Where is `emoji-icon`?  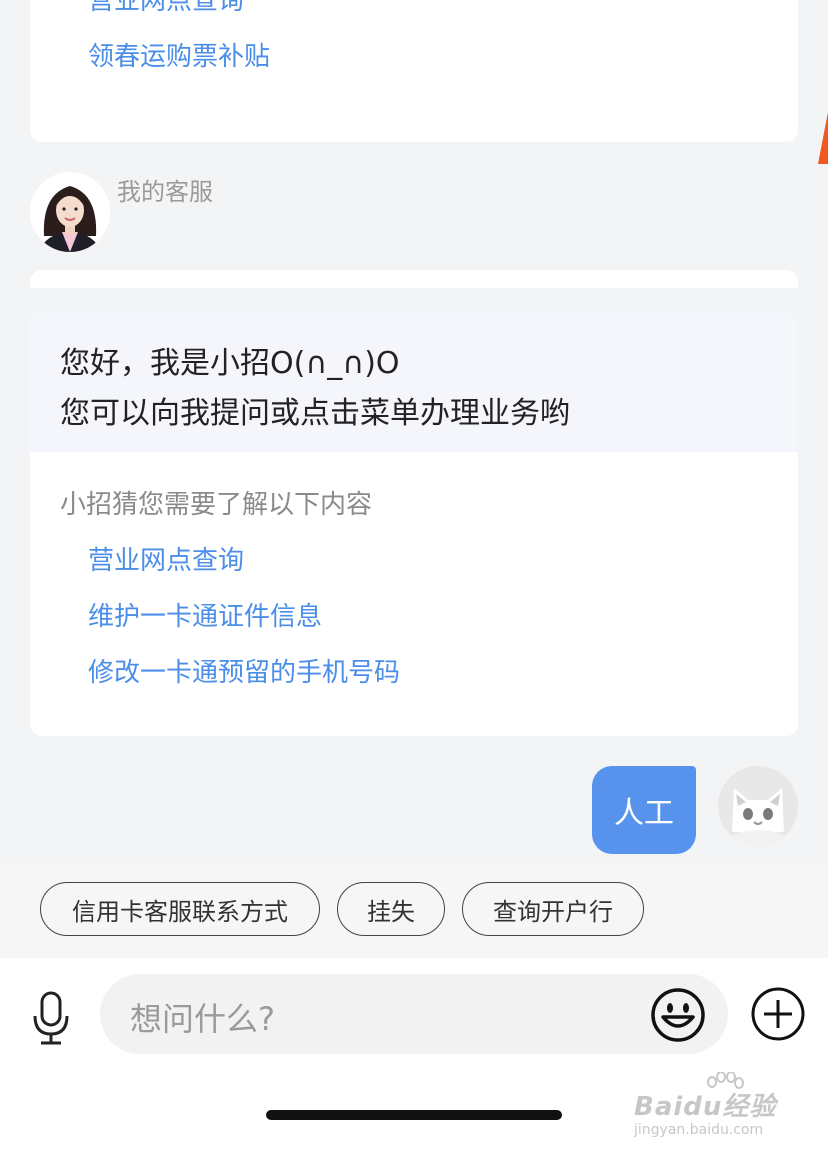
emoji-icon is located at coordinates (678, 1015).